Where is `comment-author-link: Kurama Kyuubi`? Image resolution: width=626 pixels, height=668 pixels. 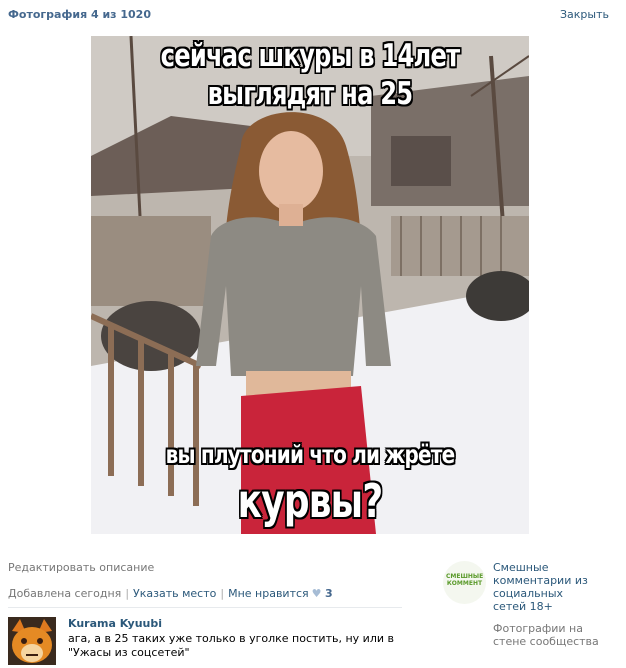 comment-author-link: Kurama Kyuubi is located at coordinates (115, 623).